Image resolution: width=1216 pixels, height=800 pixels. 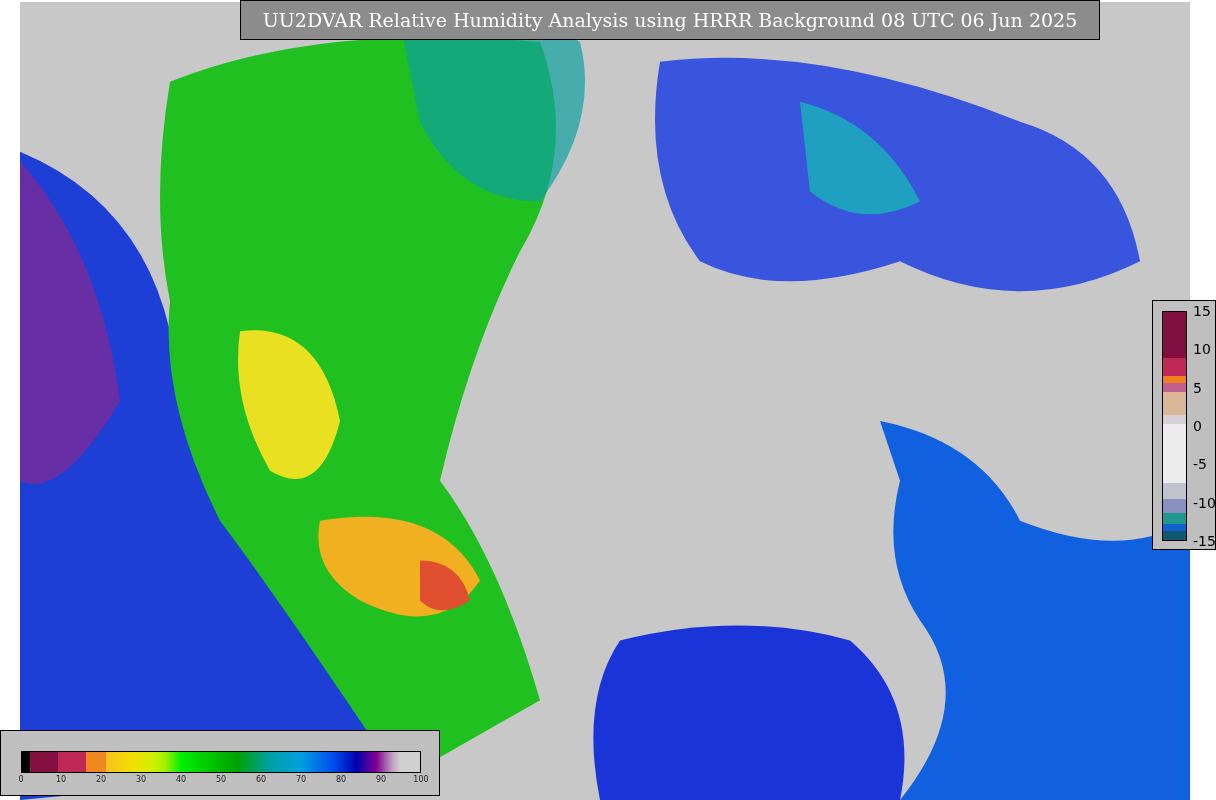 What do you see at coordinates (1204, 541) in the screenshot?
I see `colorbar-tick-label: -15` at bounding box center [1204, 541].